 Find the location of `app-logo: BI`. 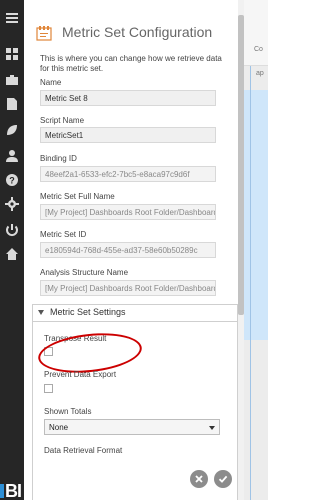

app-logo: BI is located at coordinates (12, 489).